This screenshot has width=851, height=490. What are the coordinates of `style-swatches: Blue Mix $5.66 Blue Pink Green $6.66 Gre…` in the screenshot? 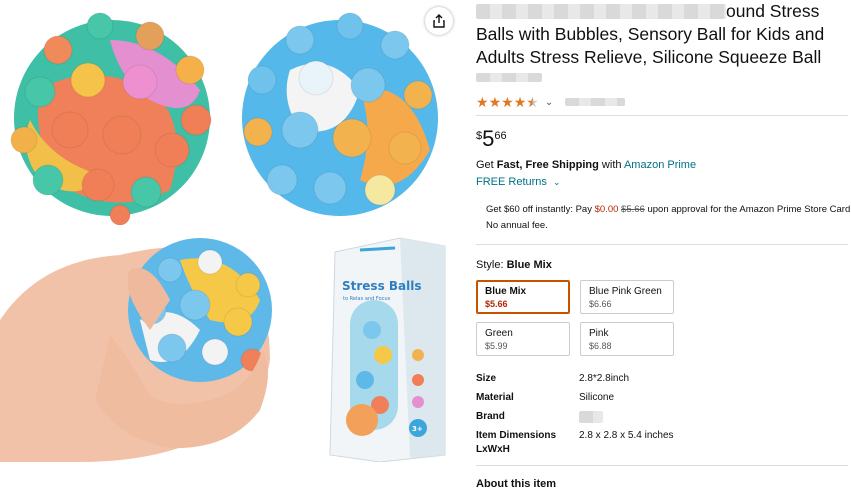 It's located at (626, 318).